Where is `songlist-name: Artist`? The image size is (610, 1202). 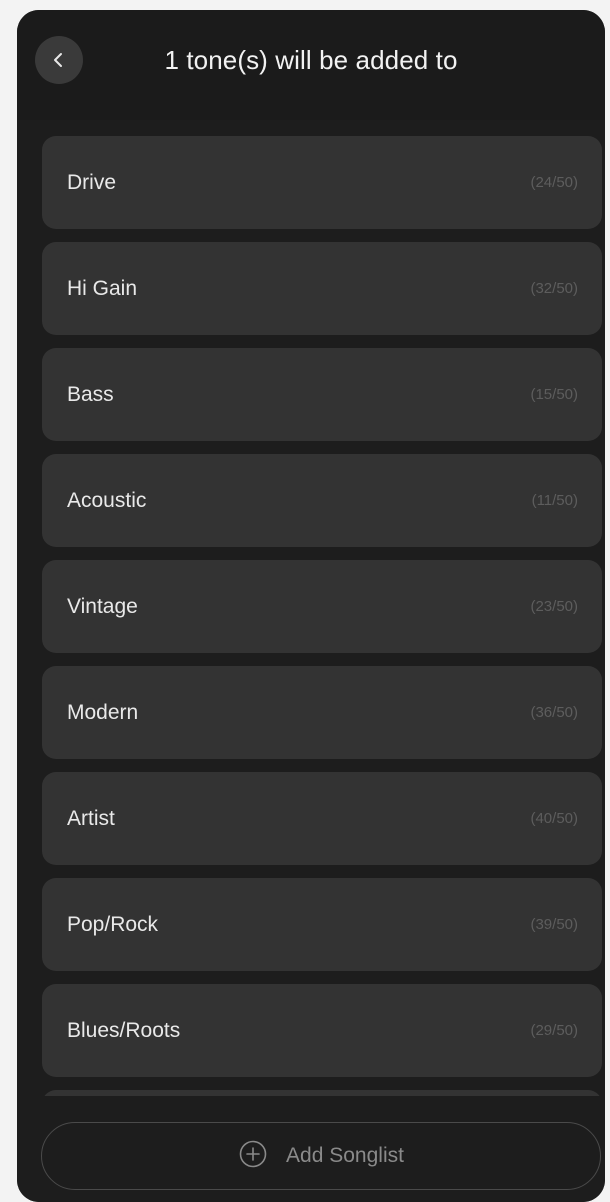
songlist-name: Artist is located at coordinates (91, 818).